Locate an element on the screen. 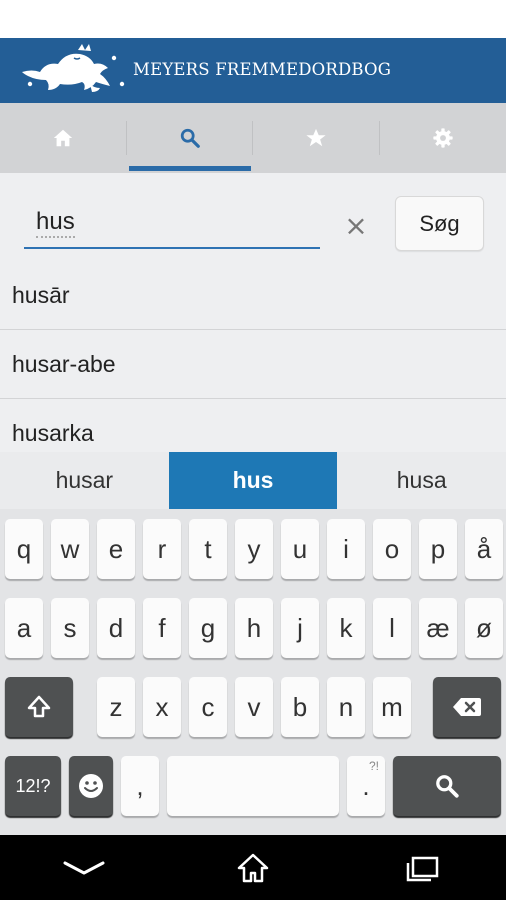 The height and width of the screenshot is (900, 506). key-l: l is located at coordinates (392, 628).